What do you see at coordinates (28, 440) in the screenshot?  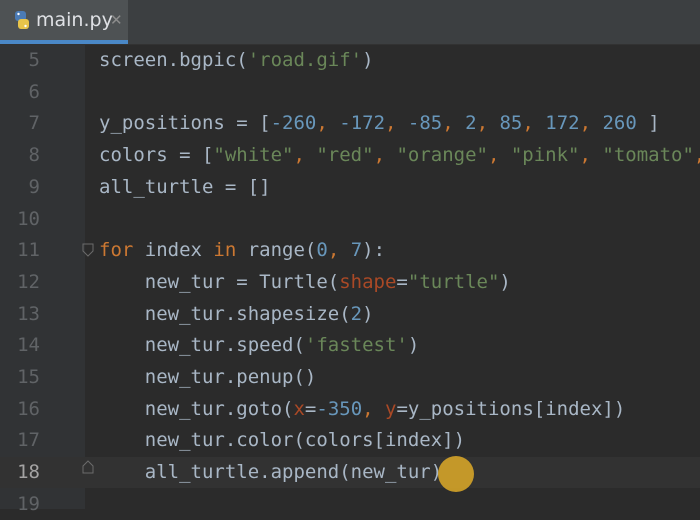 I see `line-number: 17` at bounding box center [28, 440].